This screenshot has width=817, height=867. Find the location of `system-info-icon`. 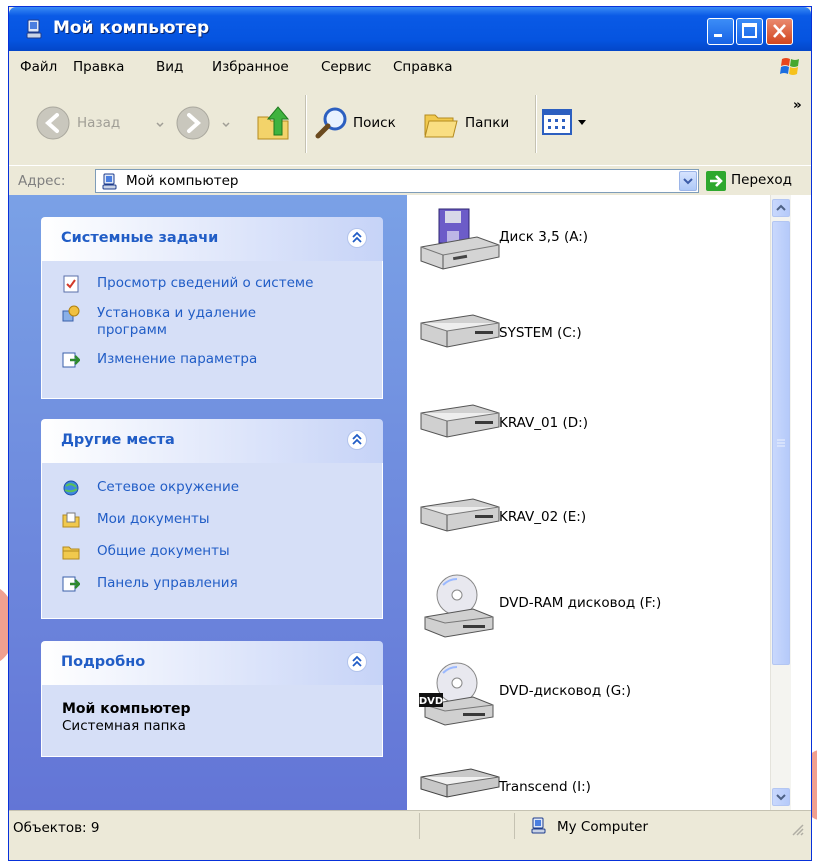

system-info-icon is located at coordinates (71, 284).